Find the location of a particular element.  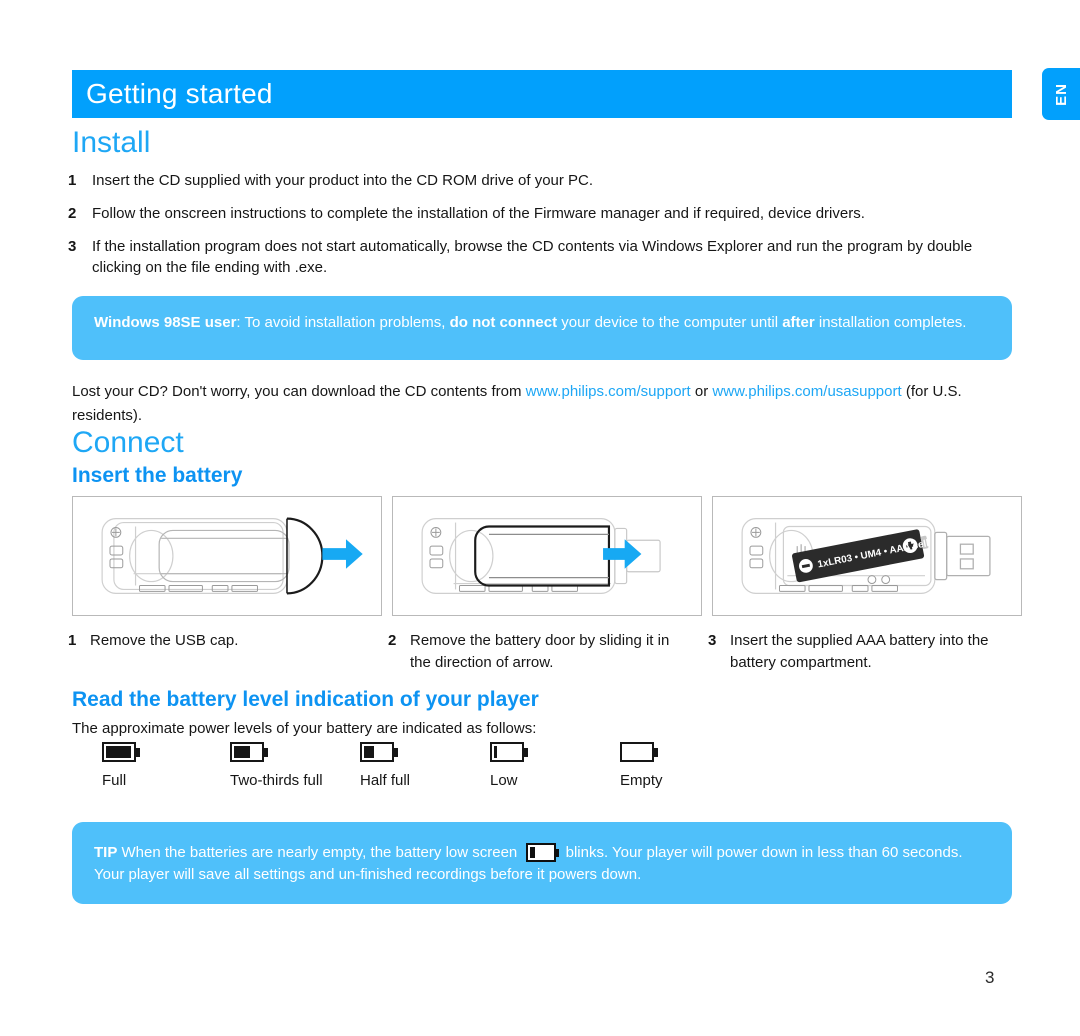

aaa-battery: 1xLR03 • UM4 • AAA cell is located at coordinates (861, 556).